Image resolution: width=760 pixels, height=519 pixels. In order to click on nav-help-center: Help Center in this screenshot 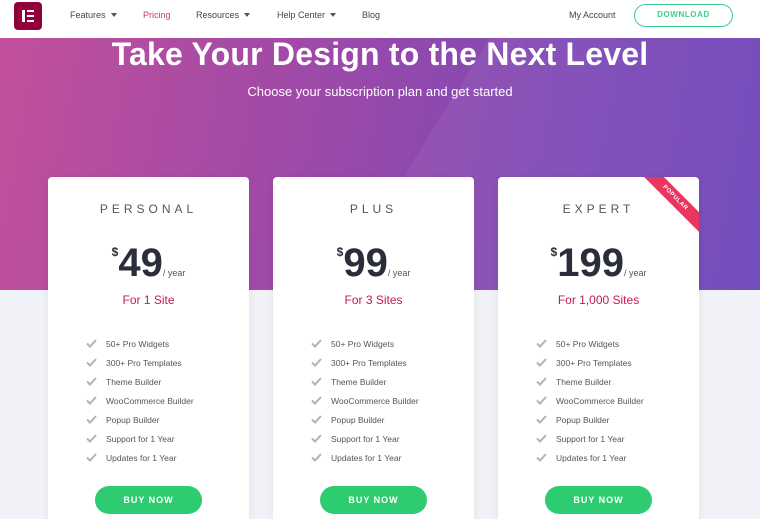, I will do `click(307, 15)`.